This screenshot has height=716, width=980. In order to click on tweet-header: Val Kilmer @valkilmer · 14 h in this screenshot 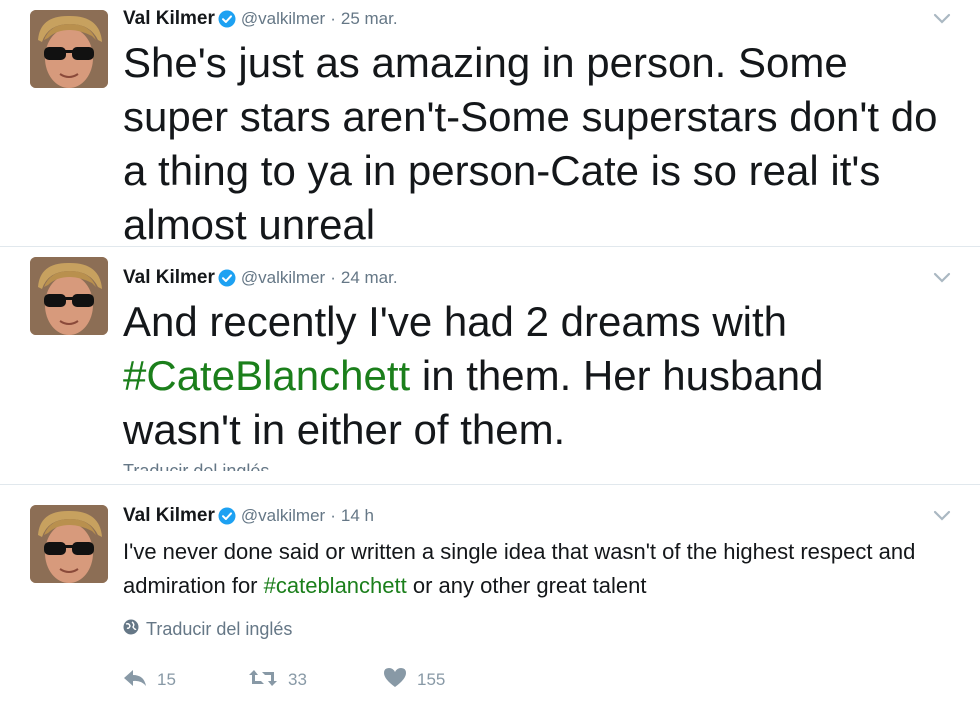, I will do `click(248, 516)`.